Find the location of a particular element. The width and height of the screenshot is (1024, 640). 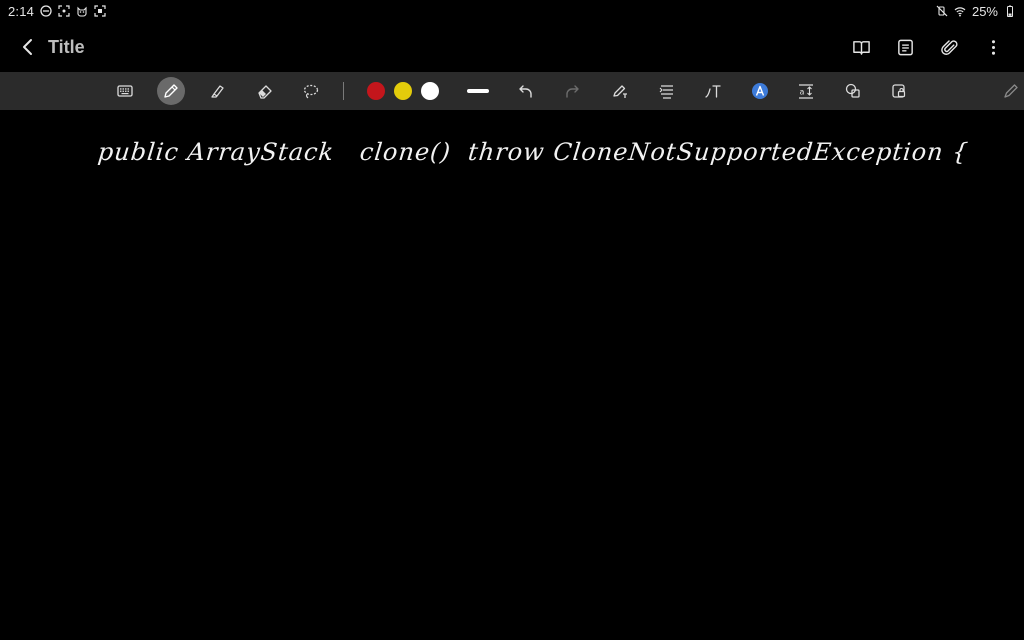

stroke-width-selector is located at coordinates (478, 91).